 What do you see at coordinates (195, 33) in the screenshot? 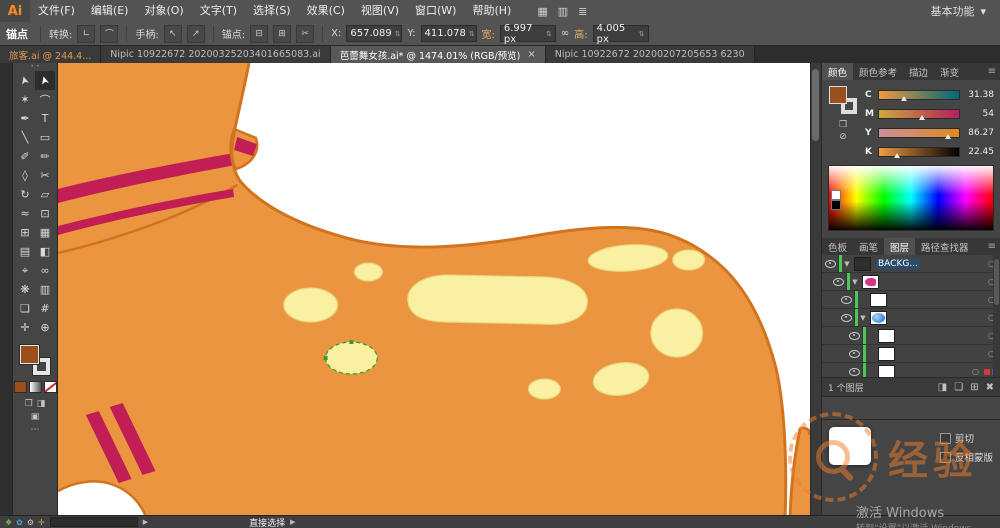
I see `hide-handles-button: ↗` at bounding box center [195, 33].